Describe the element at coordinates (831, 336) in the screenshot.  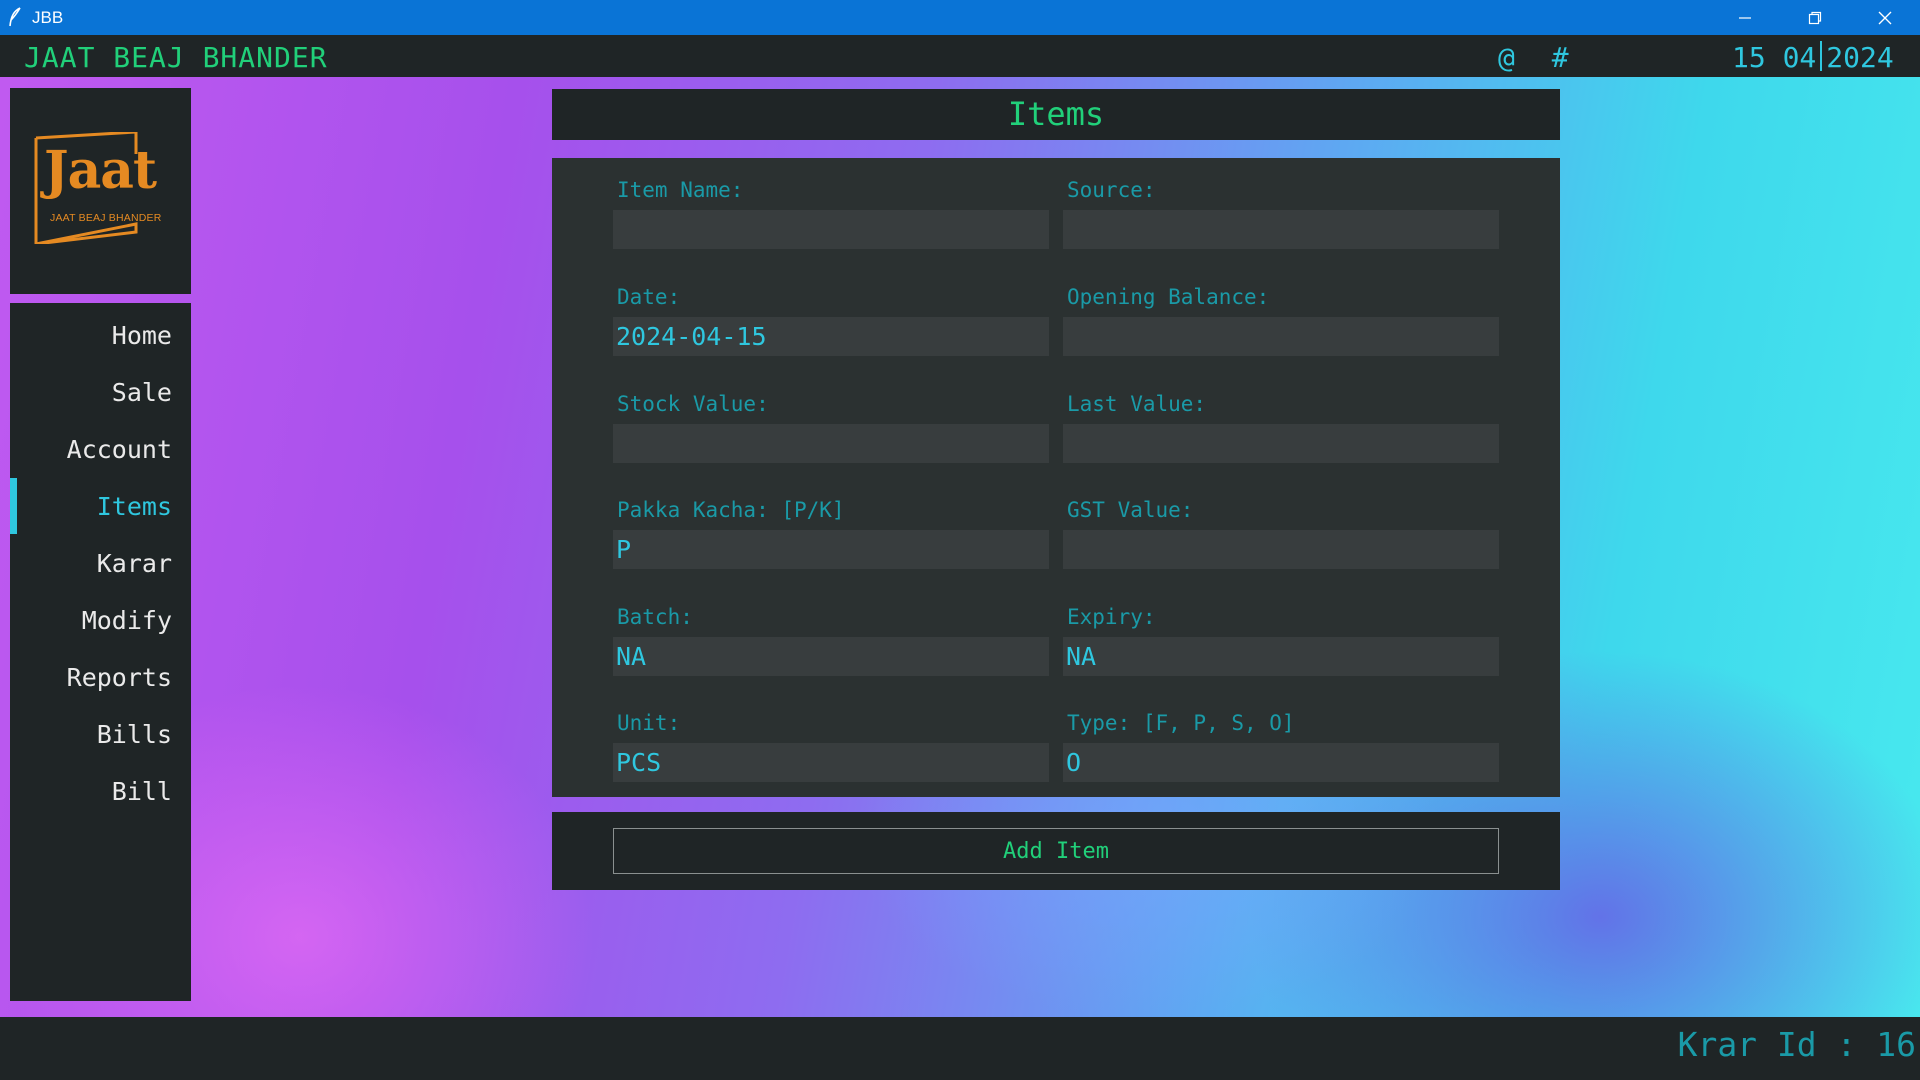
I see `date-input` at that location.